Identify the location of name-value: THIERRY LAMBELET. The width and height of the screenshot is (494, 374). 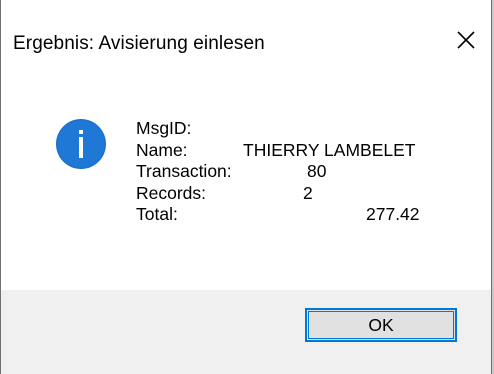
(329, 149).